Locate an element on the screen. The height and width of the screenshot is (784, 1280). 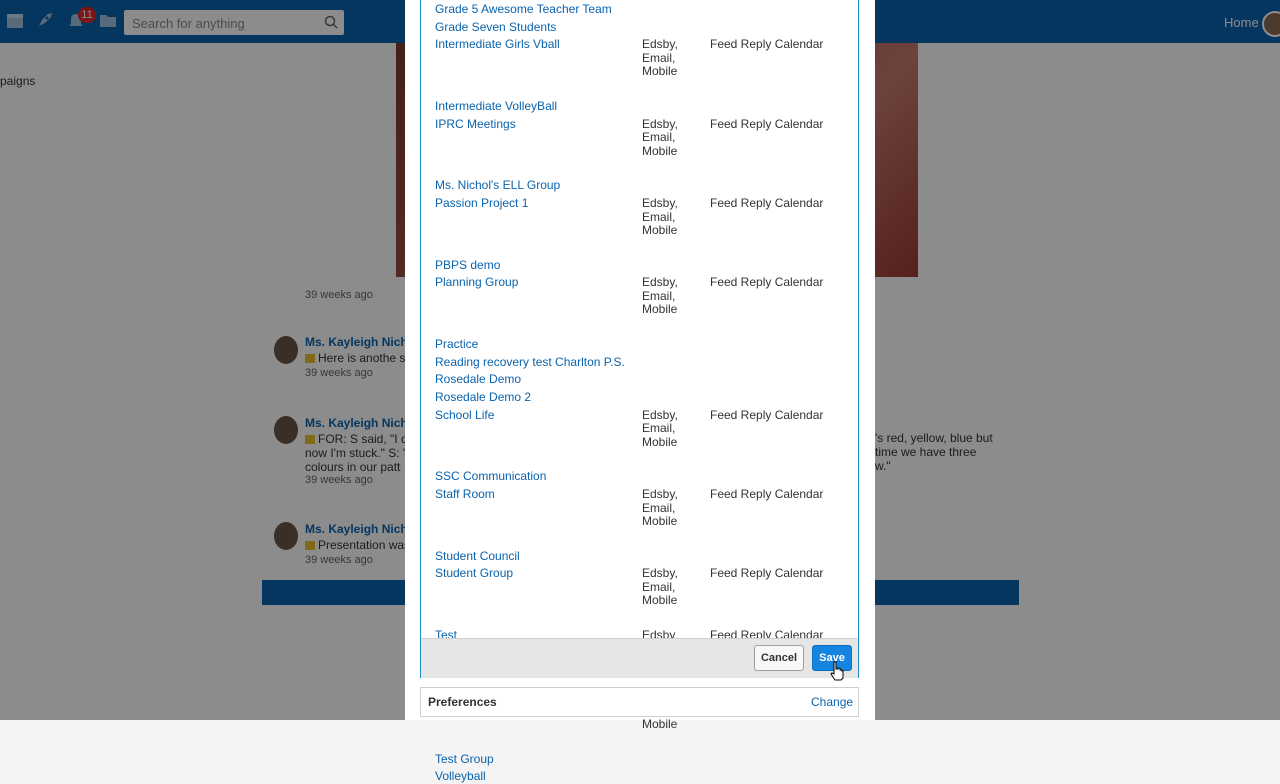
group-name-link: IPRC Meetings is located at coordinates (475, 124).